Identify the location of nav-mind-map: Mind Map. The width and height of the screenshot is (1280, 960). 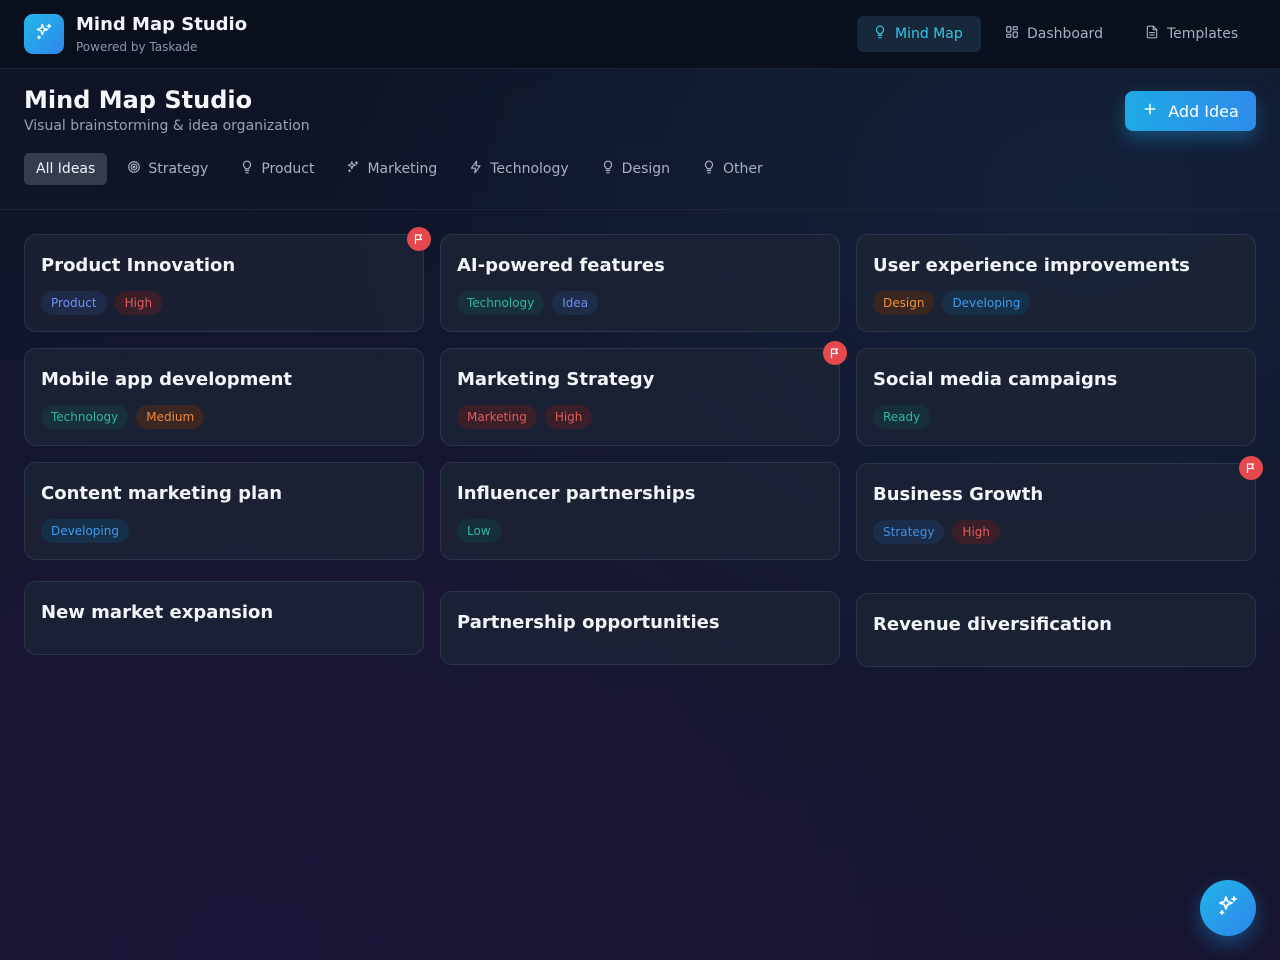
(919, 34).